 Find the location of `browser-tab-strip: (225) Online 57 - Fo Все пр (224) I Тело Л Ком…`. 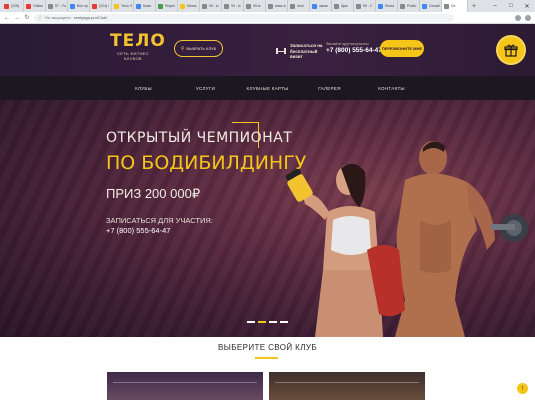

browser-tab-strip: (225) Online 57 - Fo Все пр (224) I Тело Л Ком… is located at coordinates (267, 6).